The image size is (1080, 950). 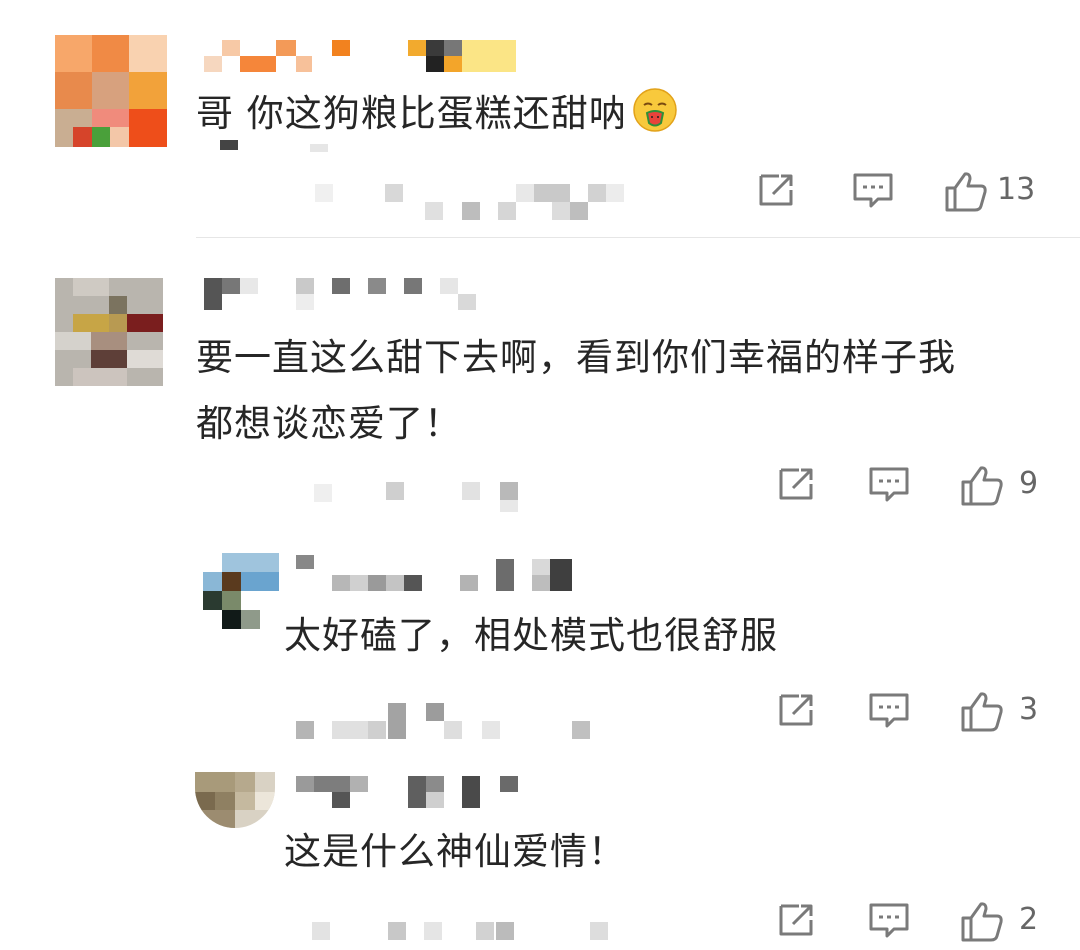 I want to click on like-count: 2, so click(x=1029, y=919).